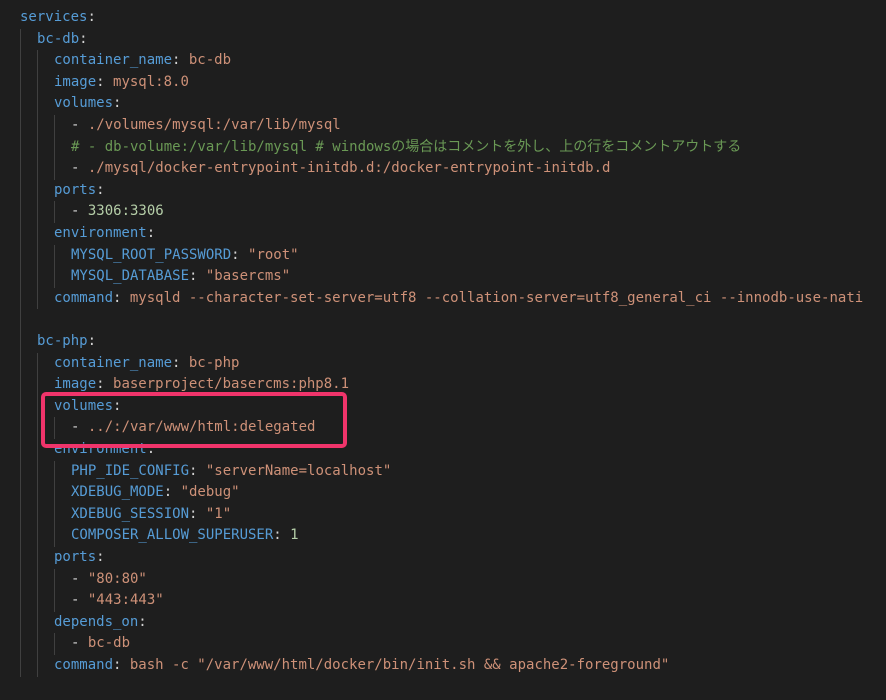  What do you see at coordinates (214, 125) in the screenshot?
I see `yaml-string-value: ./volumes/mysql:/var/lib/mysql` at bounding box center [214, 125].